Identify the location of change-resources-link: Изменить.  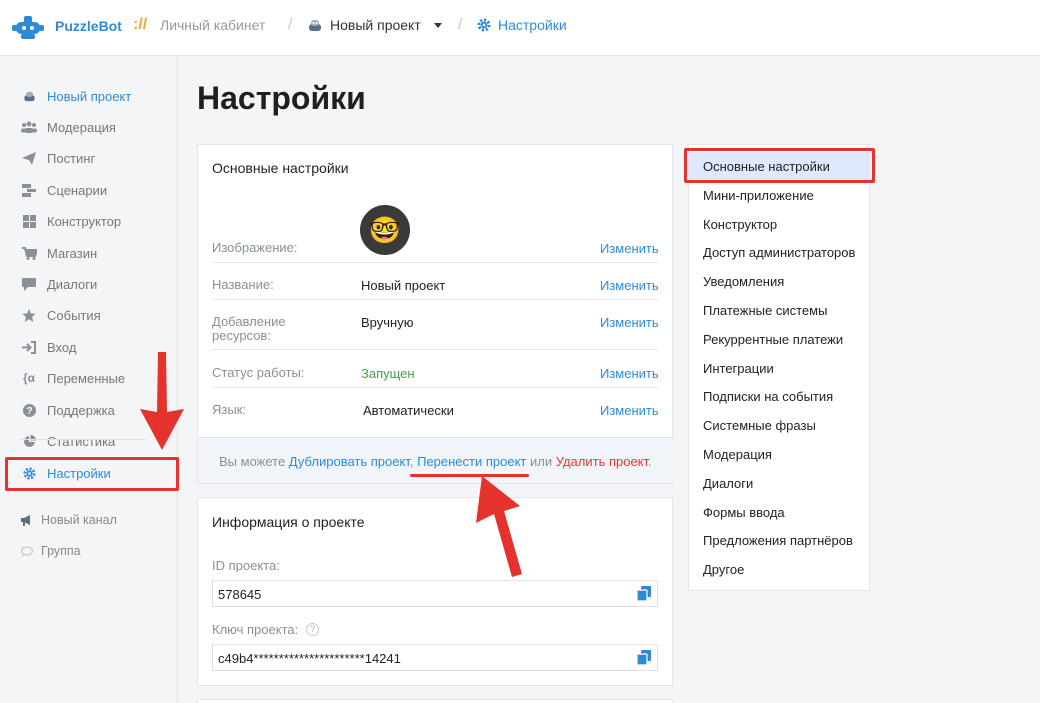
(629, 322).